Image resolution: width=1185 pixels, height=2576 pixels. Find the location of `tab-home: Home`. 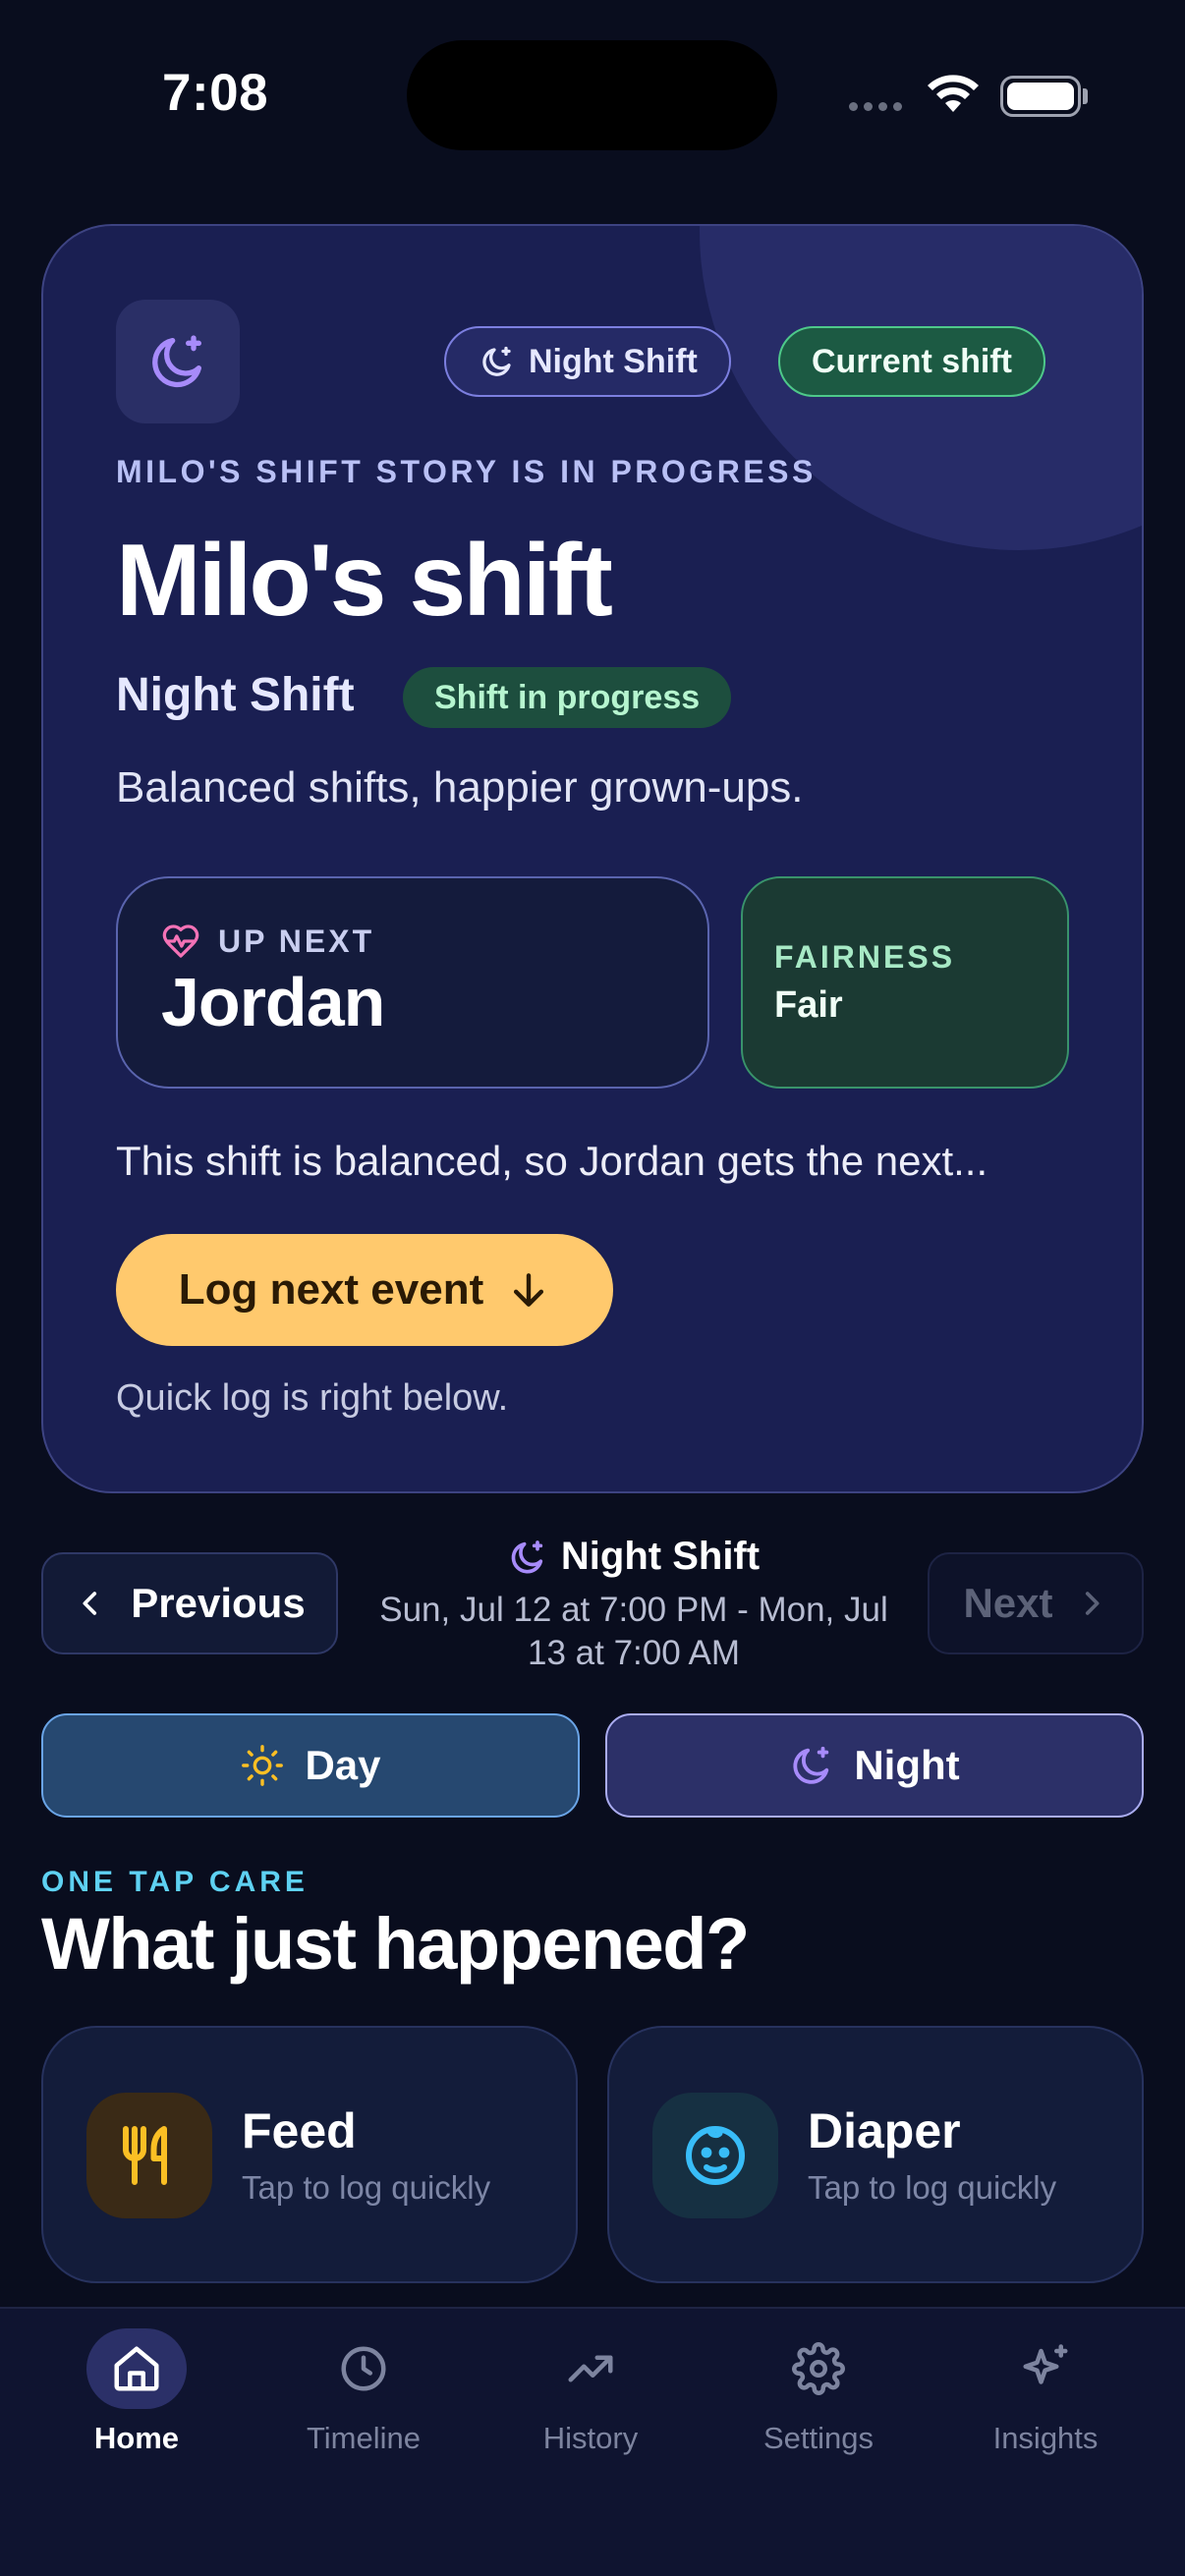

tab-home: Home is located at coordinates (136, 2392).